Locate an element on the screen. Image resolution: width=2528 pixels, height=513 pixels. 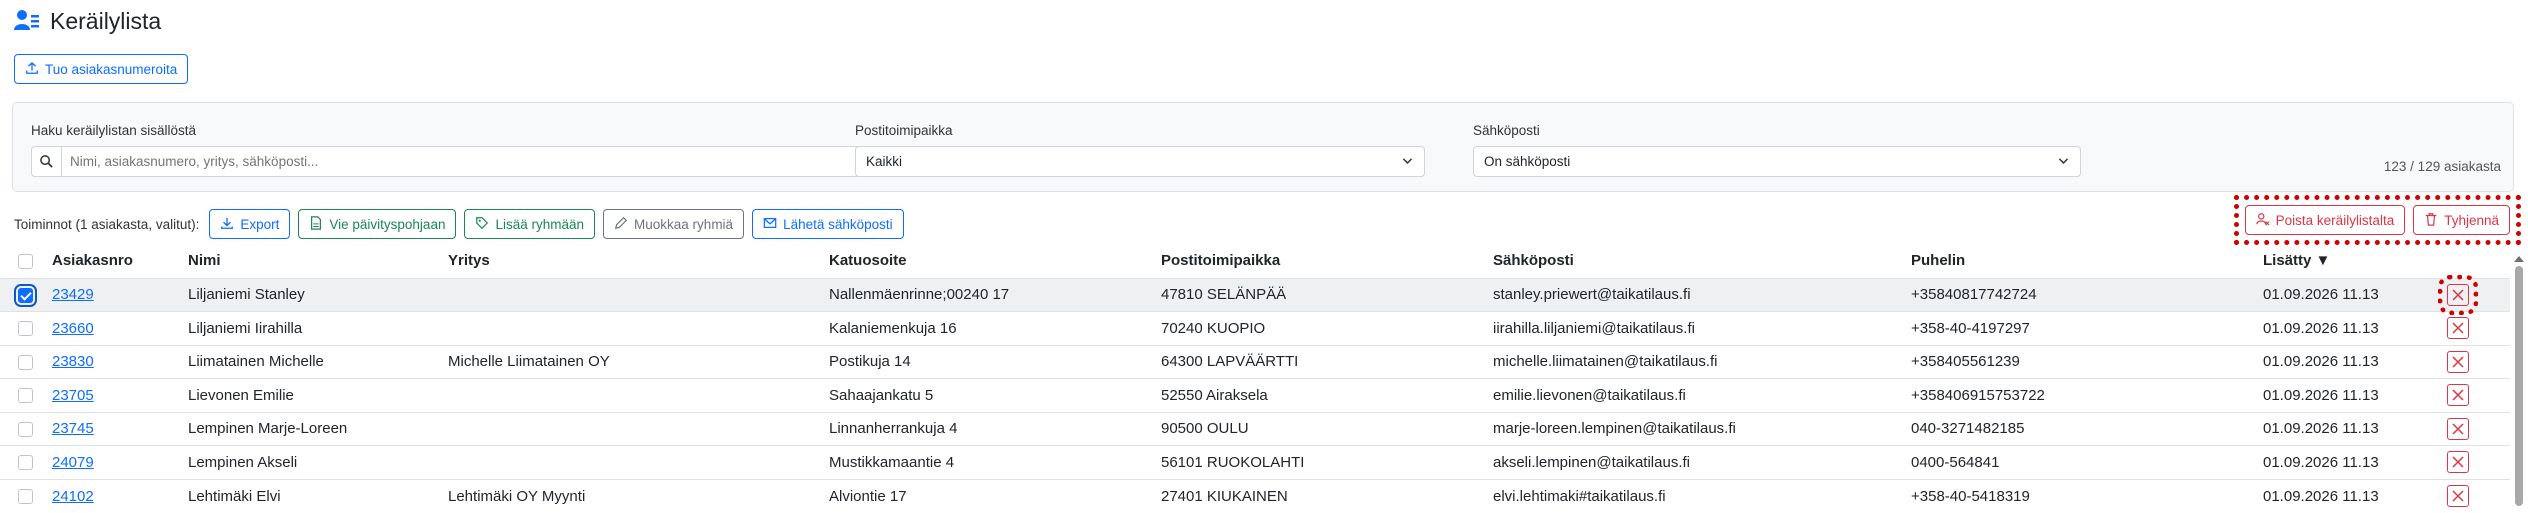
chevron-down-icon is located at coordinates (2063, 162).